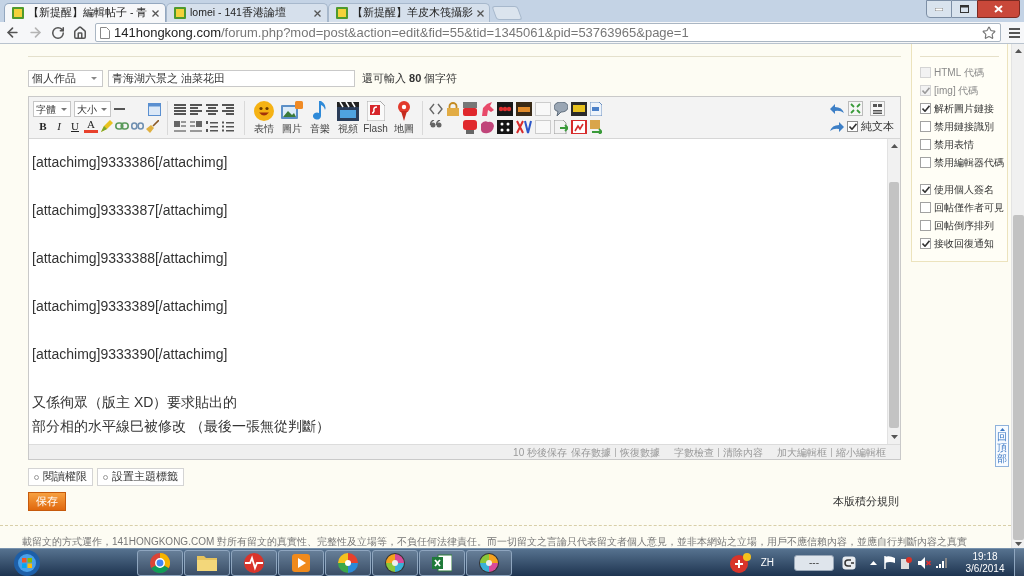 The image size is (1024, 576). What do you see at coordinates (873, 562) in the screenshot?
I see `tray-expand-icon` at bounding box center [873, 562].